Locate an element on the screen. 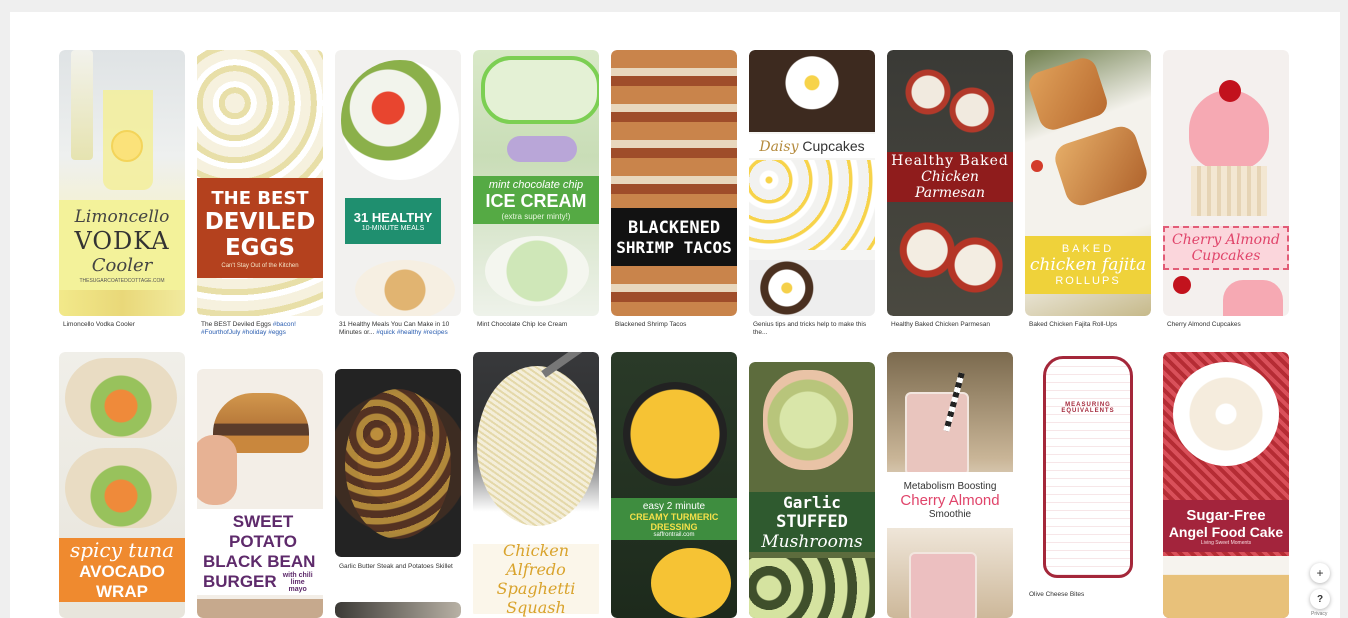 The image size is (1348, 618). pin-caption: Healthy Baked Chicken Parmesan is located at coordinates (955, 325).